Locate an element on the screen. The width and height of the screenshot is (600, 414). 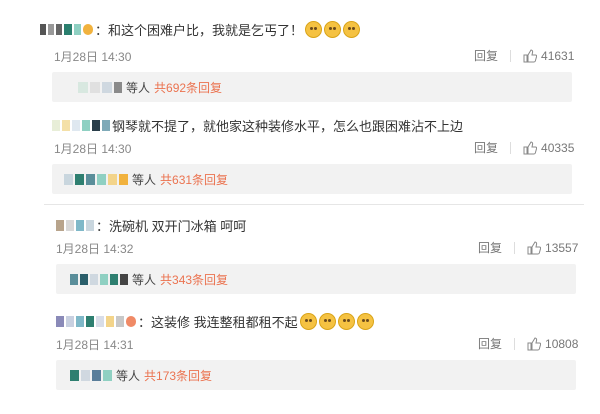
comment-actions: 回复 41631 is located at coordinates (524, 55).